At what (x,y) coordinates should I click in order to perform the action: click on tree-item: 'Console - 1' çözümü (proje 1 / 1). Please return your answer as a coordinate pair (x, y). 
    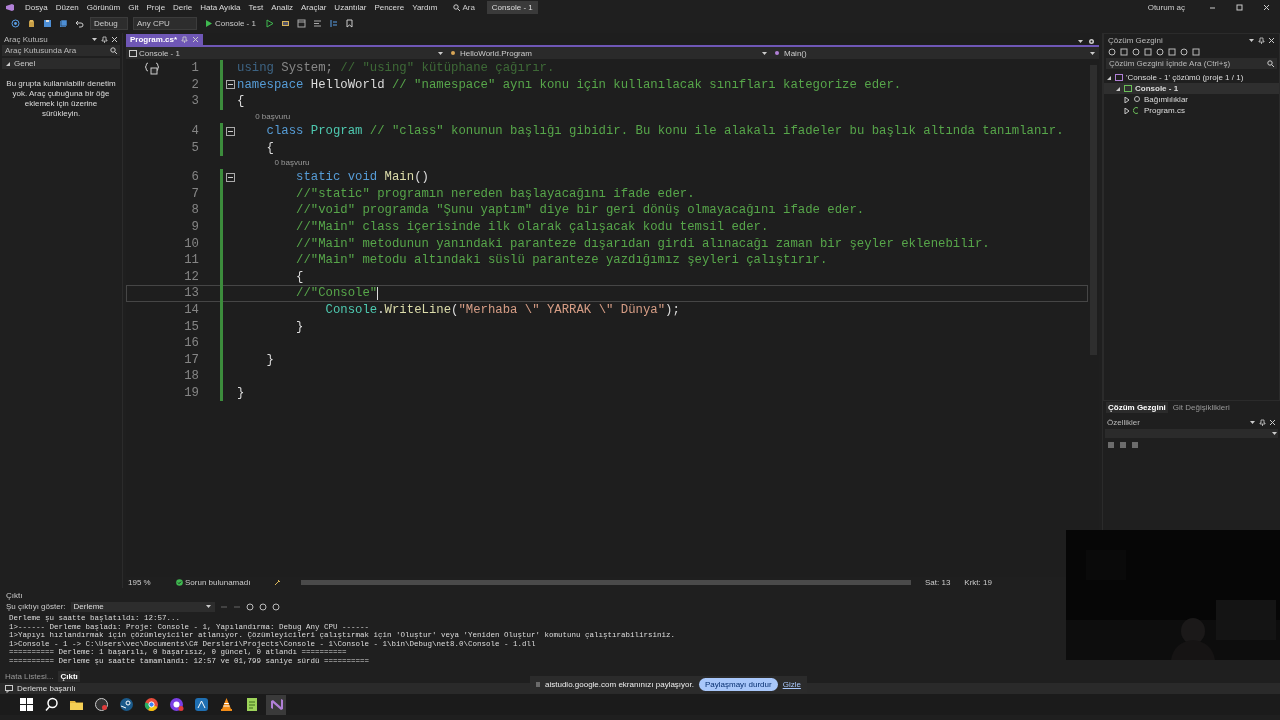
    Looking at the image, I should click on (1191, 77).